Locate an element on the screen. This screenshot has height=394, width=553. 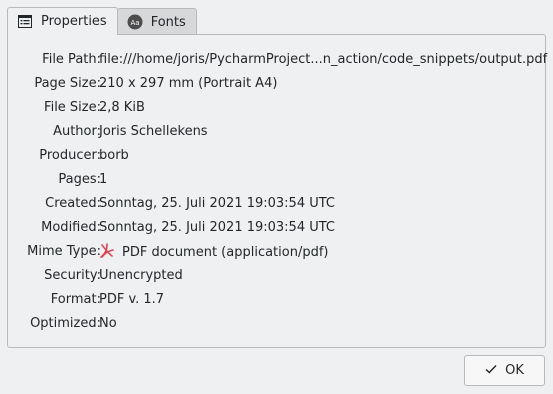
property-label: Author: is located at coordinates (77, 131).